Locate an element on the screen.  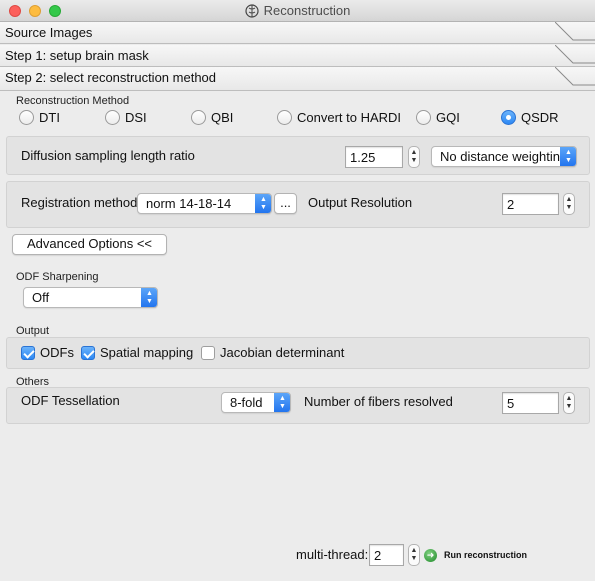
radio-qsdr: QSDR is located at coordinates (530, 117).